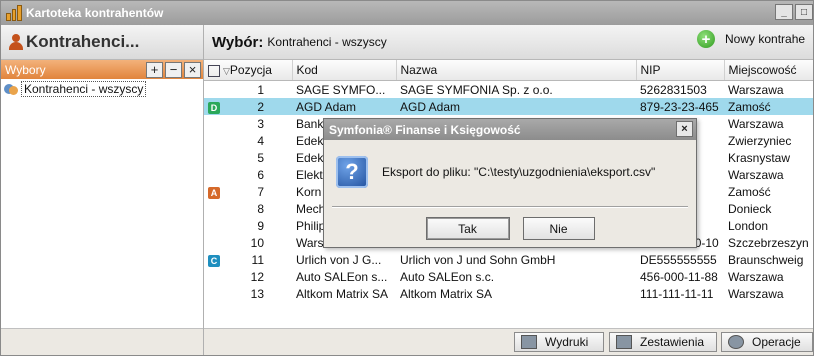 Image resolution: width=814 pixels, height=356 pixels. What do you see at coordinates (508, 341) in the screenshot?
I see `bottom-toolbar: Wydruki Zestawienia Operacje` at bounding box center [508, 341].